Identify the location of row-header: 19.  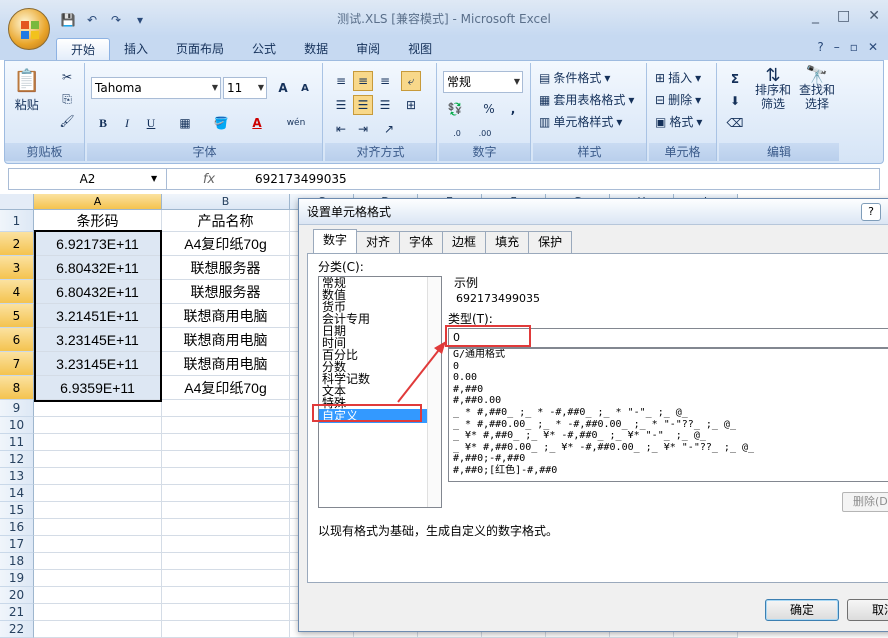
(17, 578).